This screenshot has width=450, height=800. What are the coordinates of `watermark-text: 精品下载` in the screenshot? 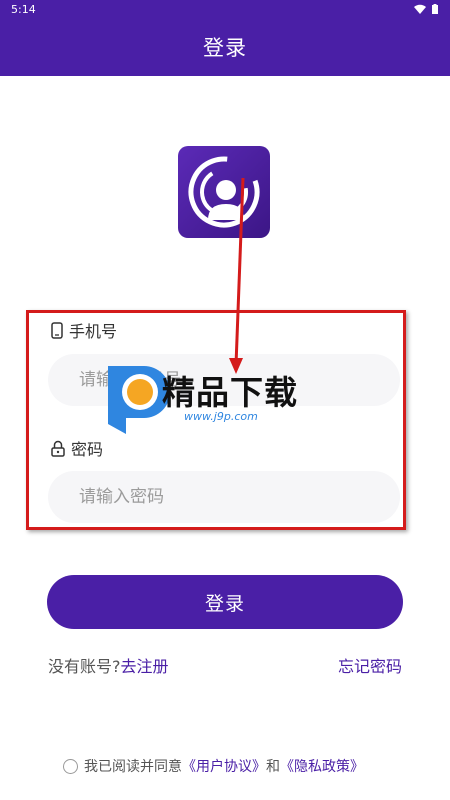 It's located at (230, 392).